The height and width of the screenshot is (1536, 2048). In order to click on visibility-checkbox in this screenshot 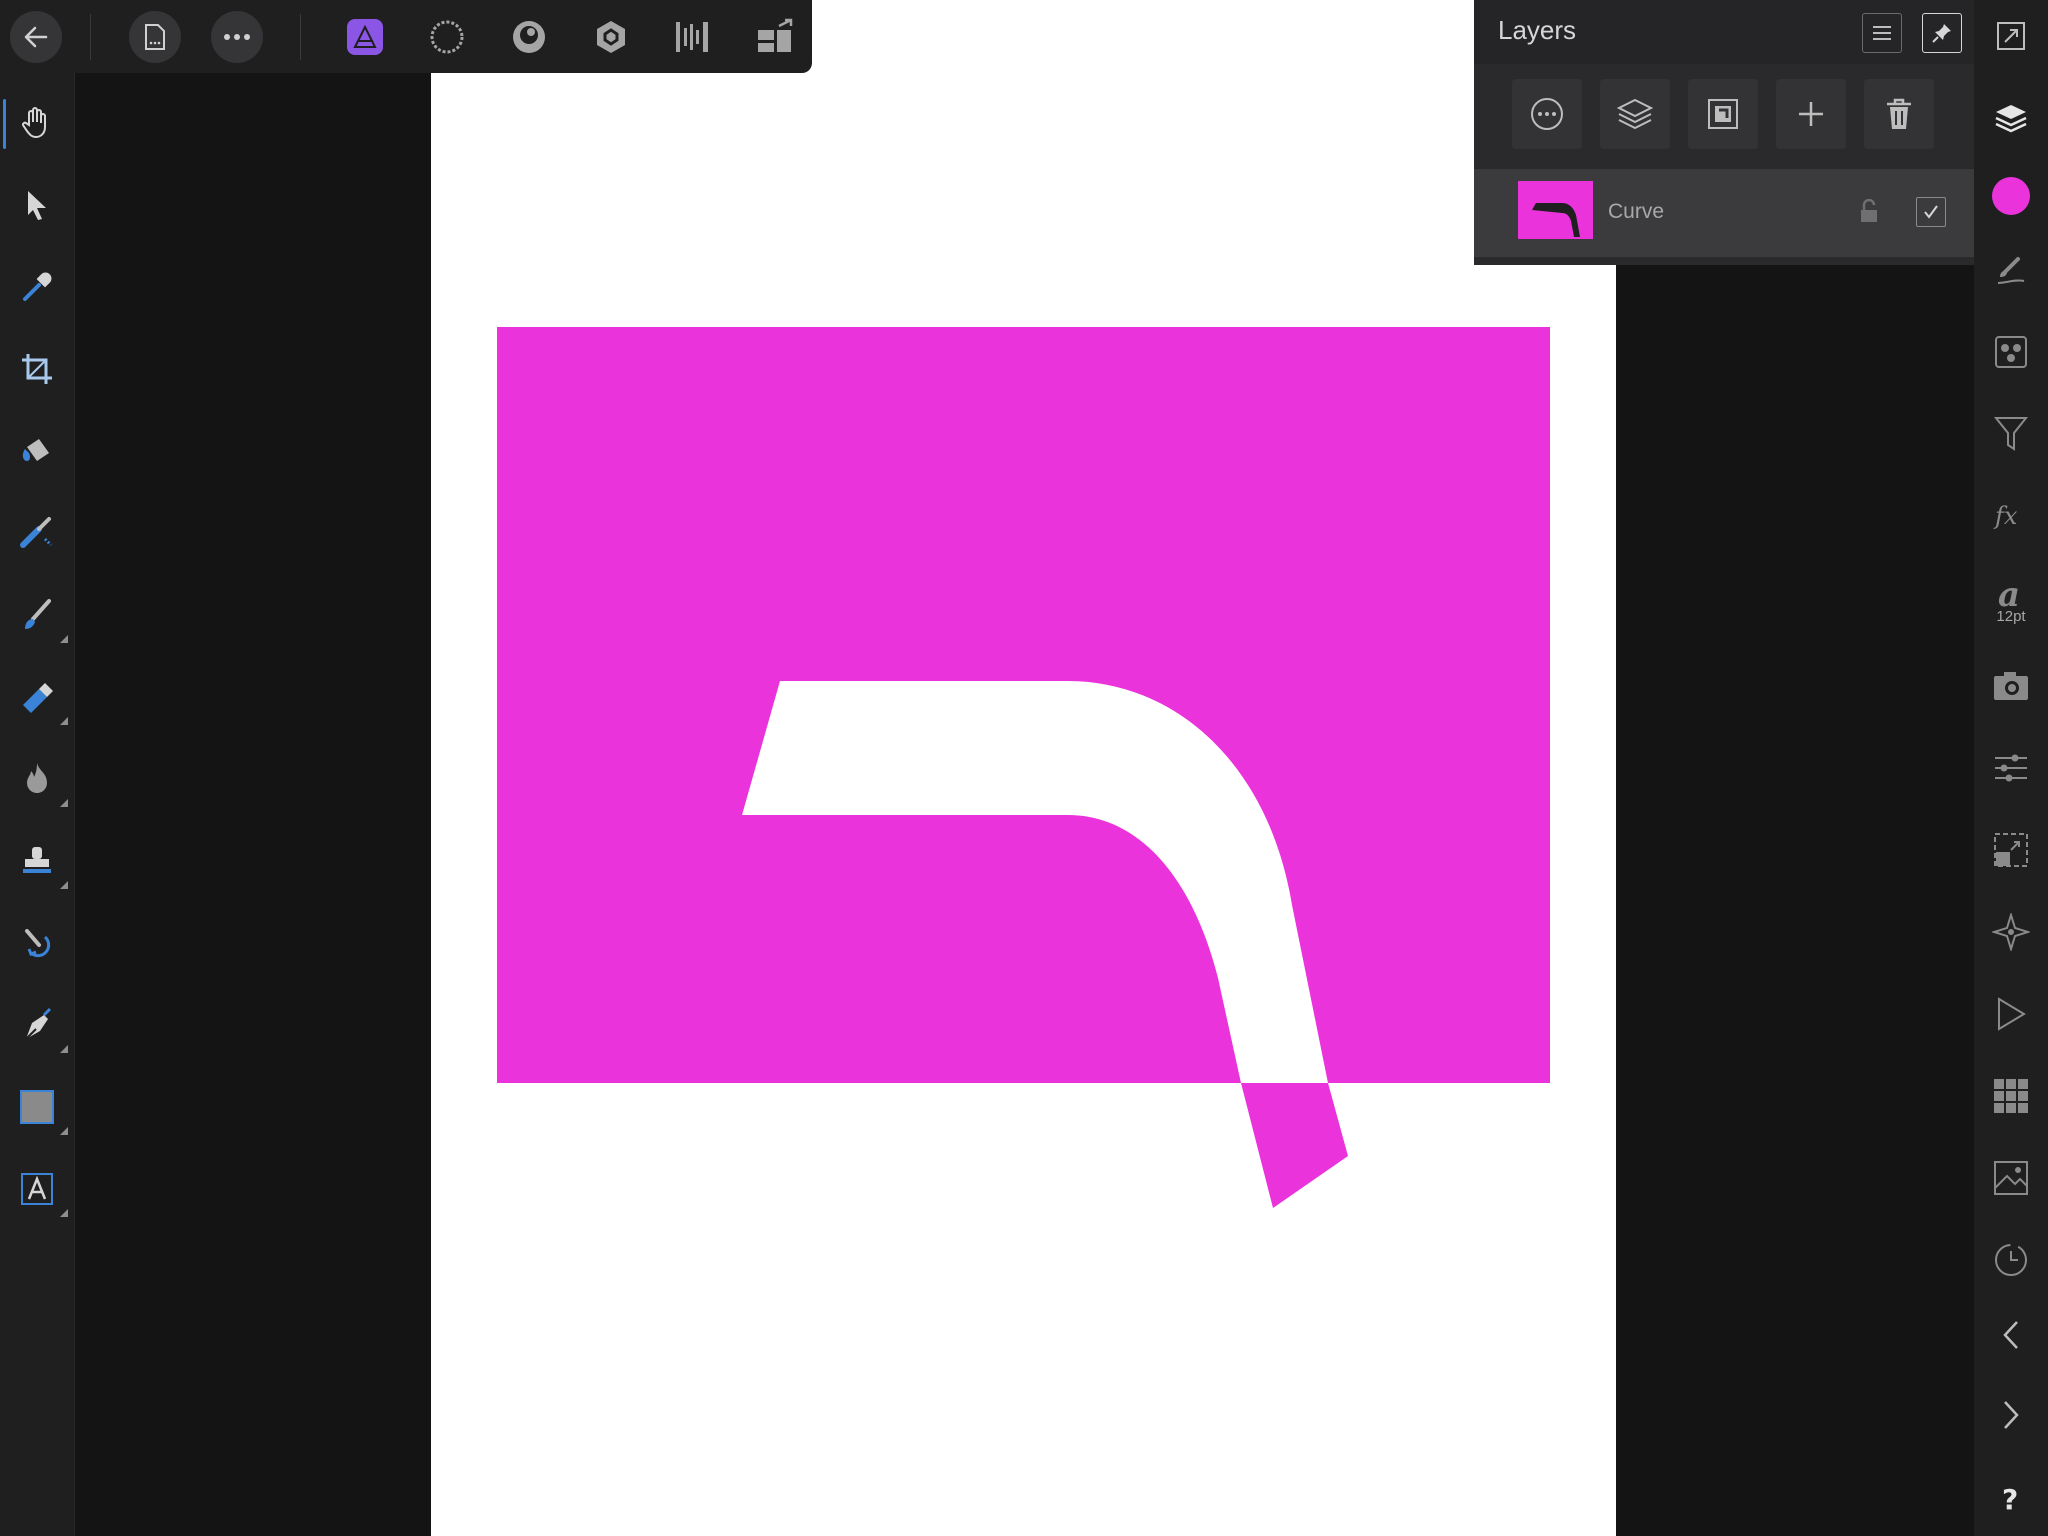, I will do `click(1931, 212)`.